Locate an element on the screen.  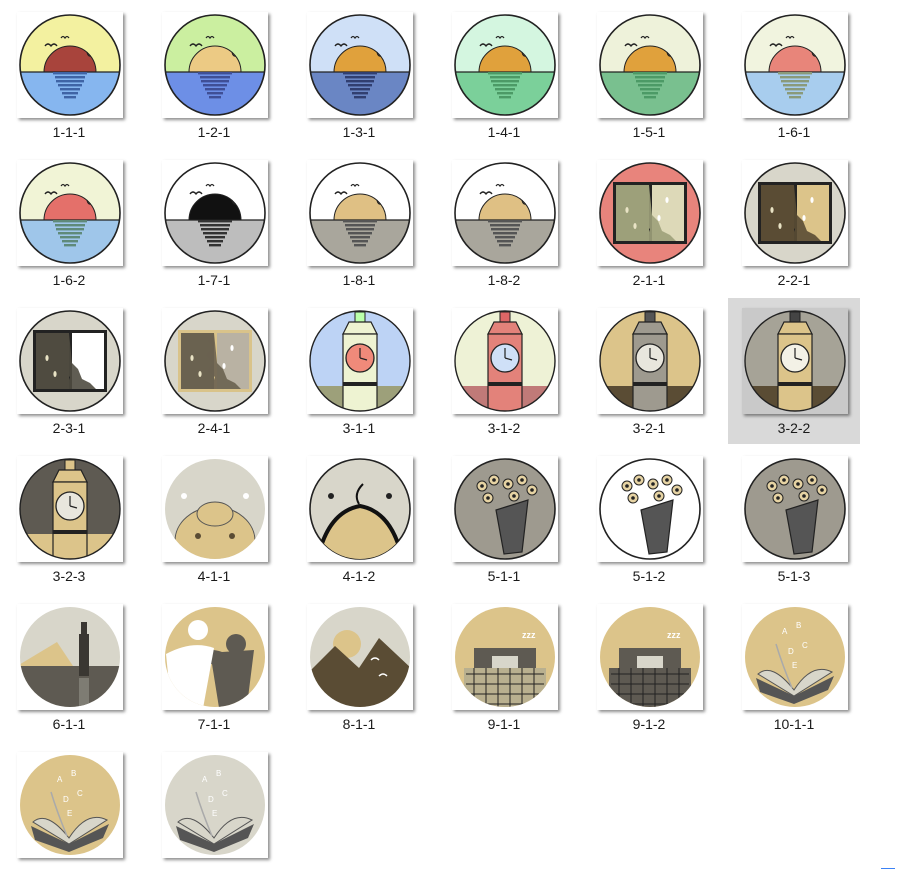
svg-text: zzz is located at coordinates (529, 635).